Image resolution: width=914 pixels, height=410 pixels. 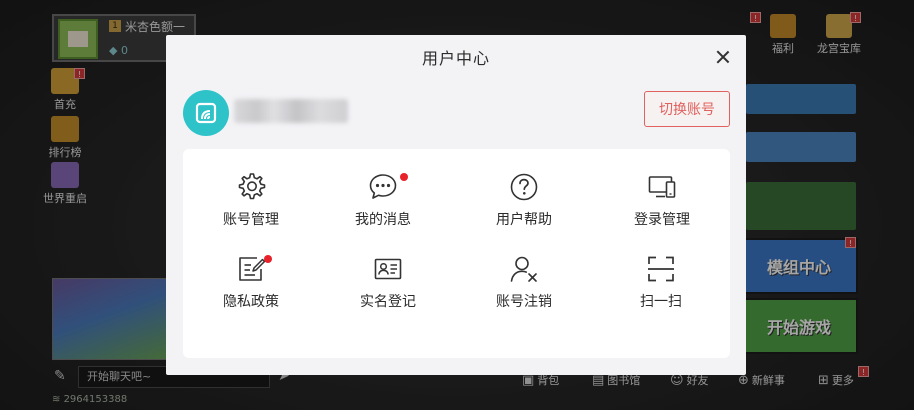 I want to click on switch-account-button: 切换账号, so click(x=687, y=109).